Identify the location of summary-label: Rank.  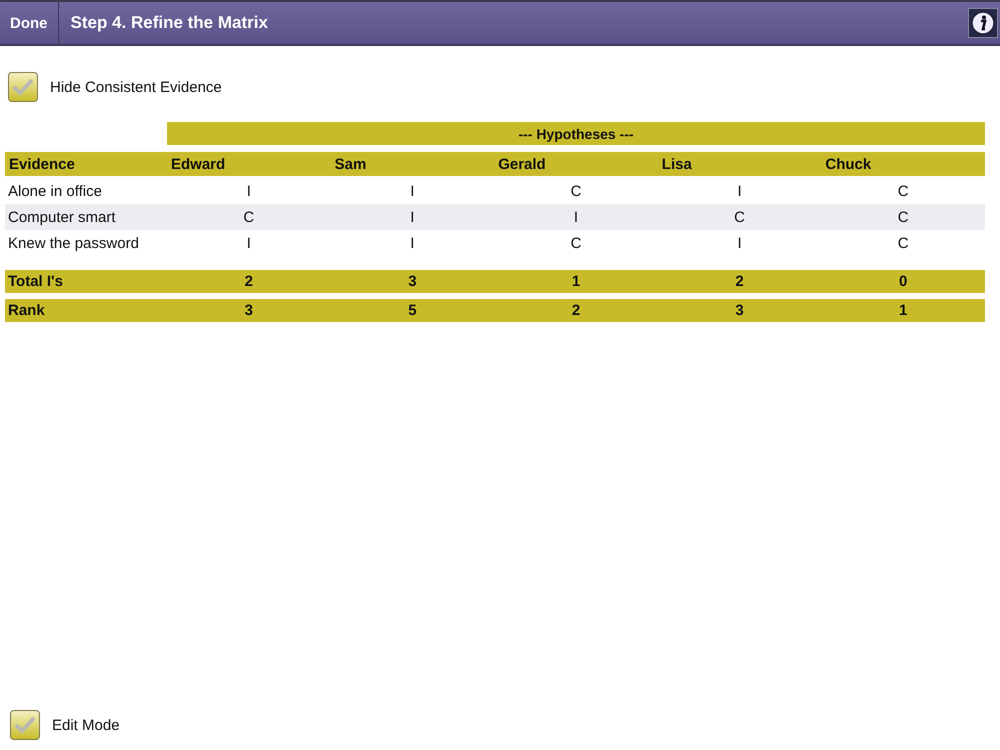
(26, 310).